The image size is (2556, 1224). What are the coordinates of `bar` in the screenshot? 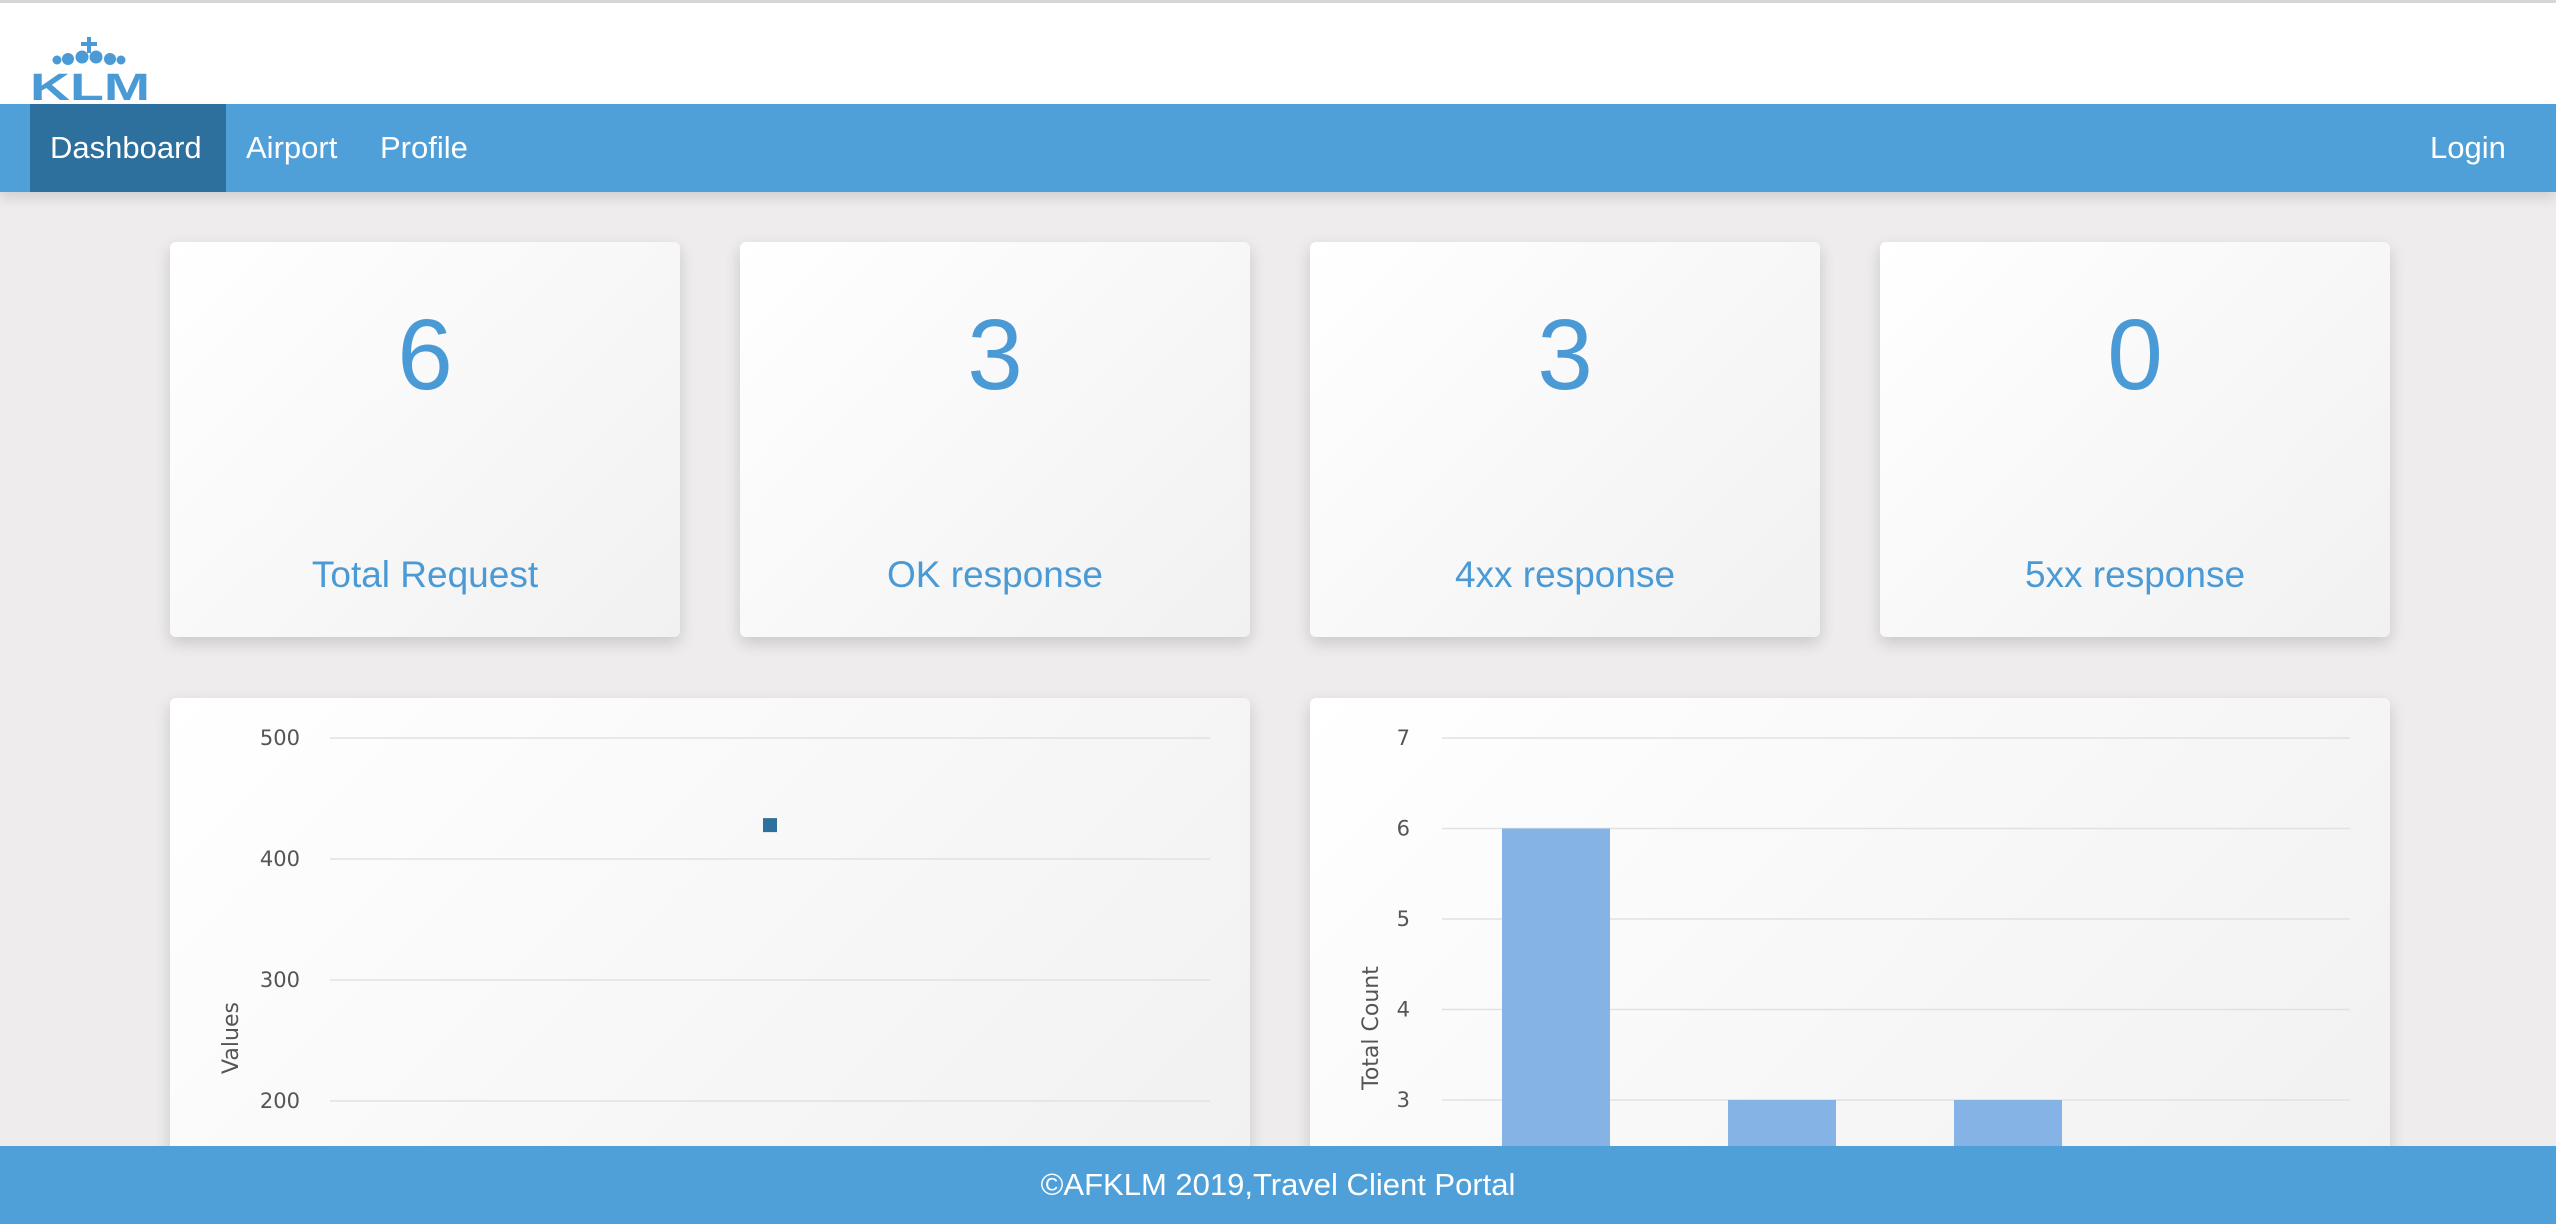 It's located at (1556, 998).